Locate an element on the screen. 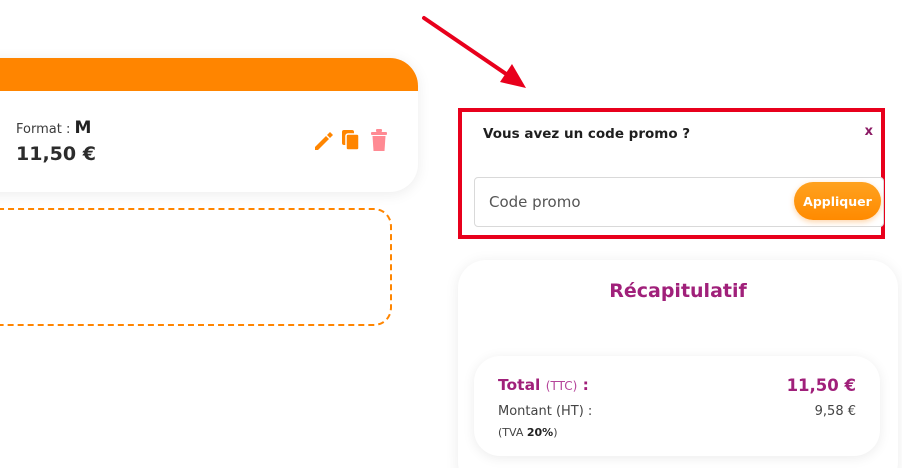 The height and width of the screenshot is (468, 902). product-card: Format : M 11,50 € is located at coordinates (209, 125).